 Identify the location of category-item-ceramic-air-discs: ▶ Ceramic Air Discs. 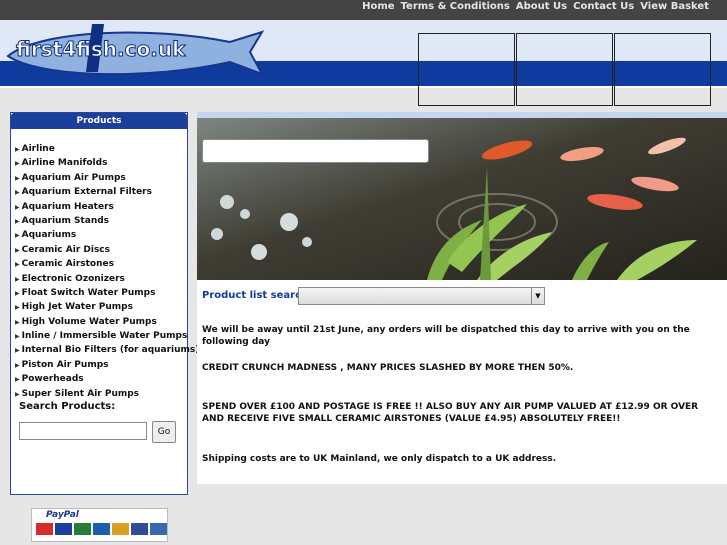
(101, 250).